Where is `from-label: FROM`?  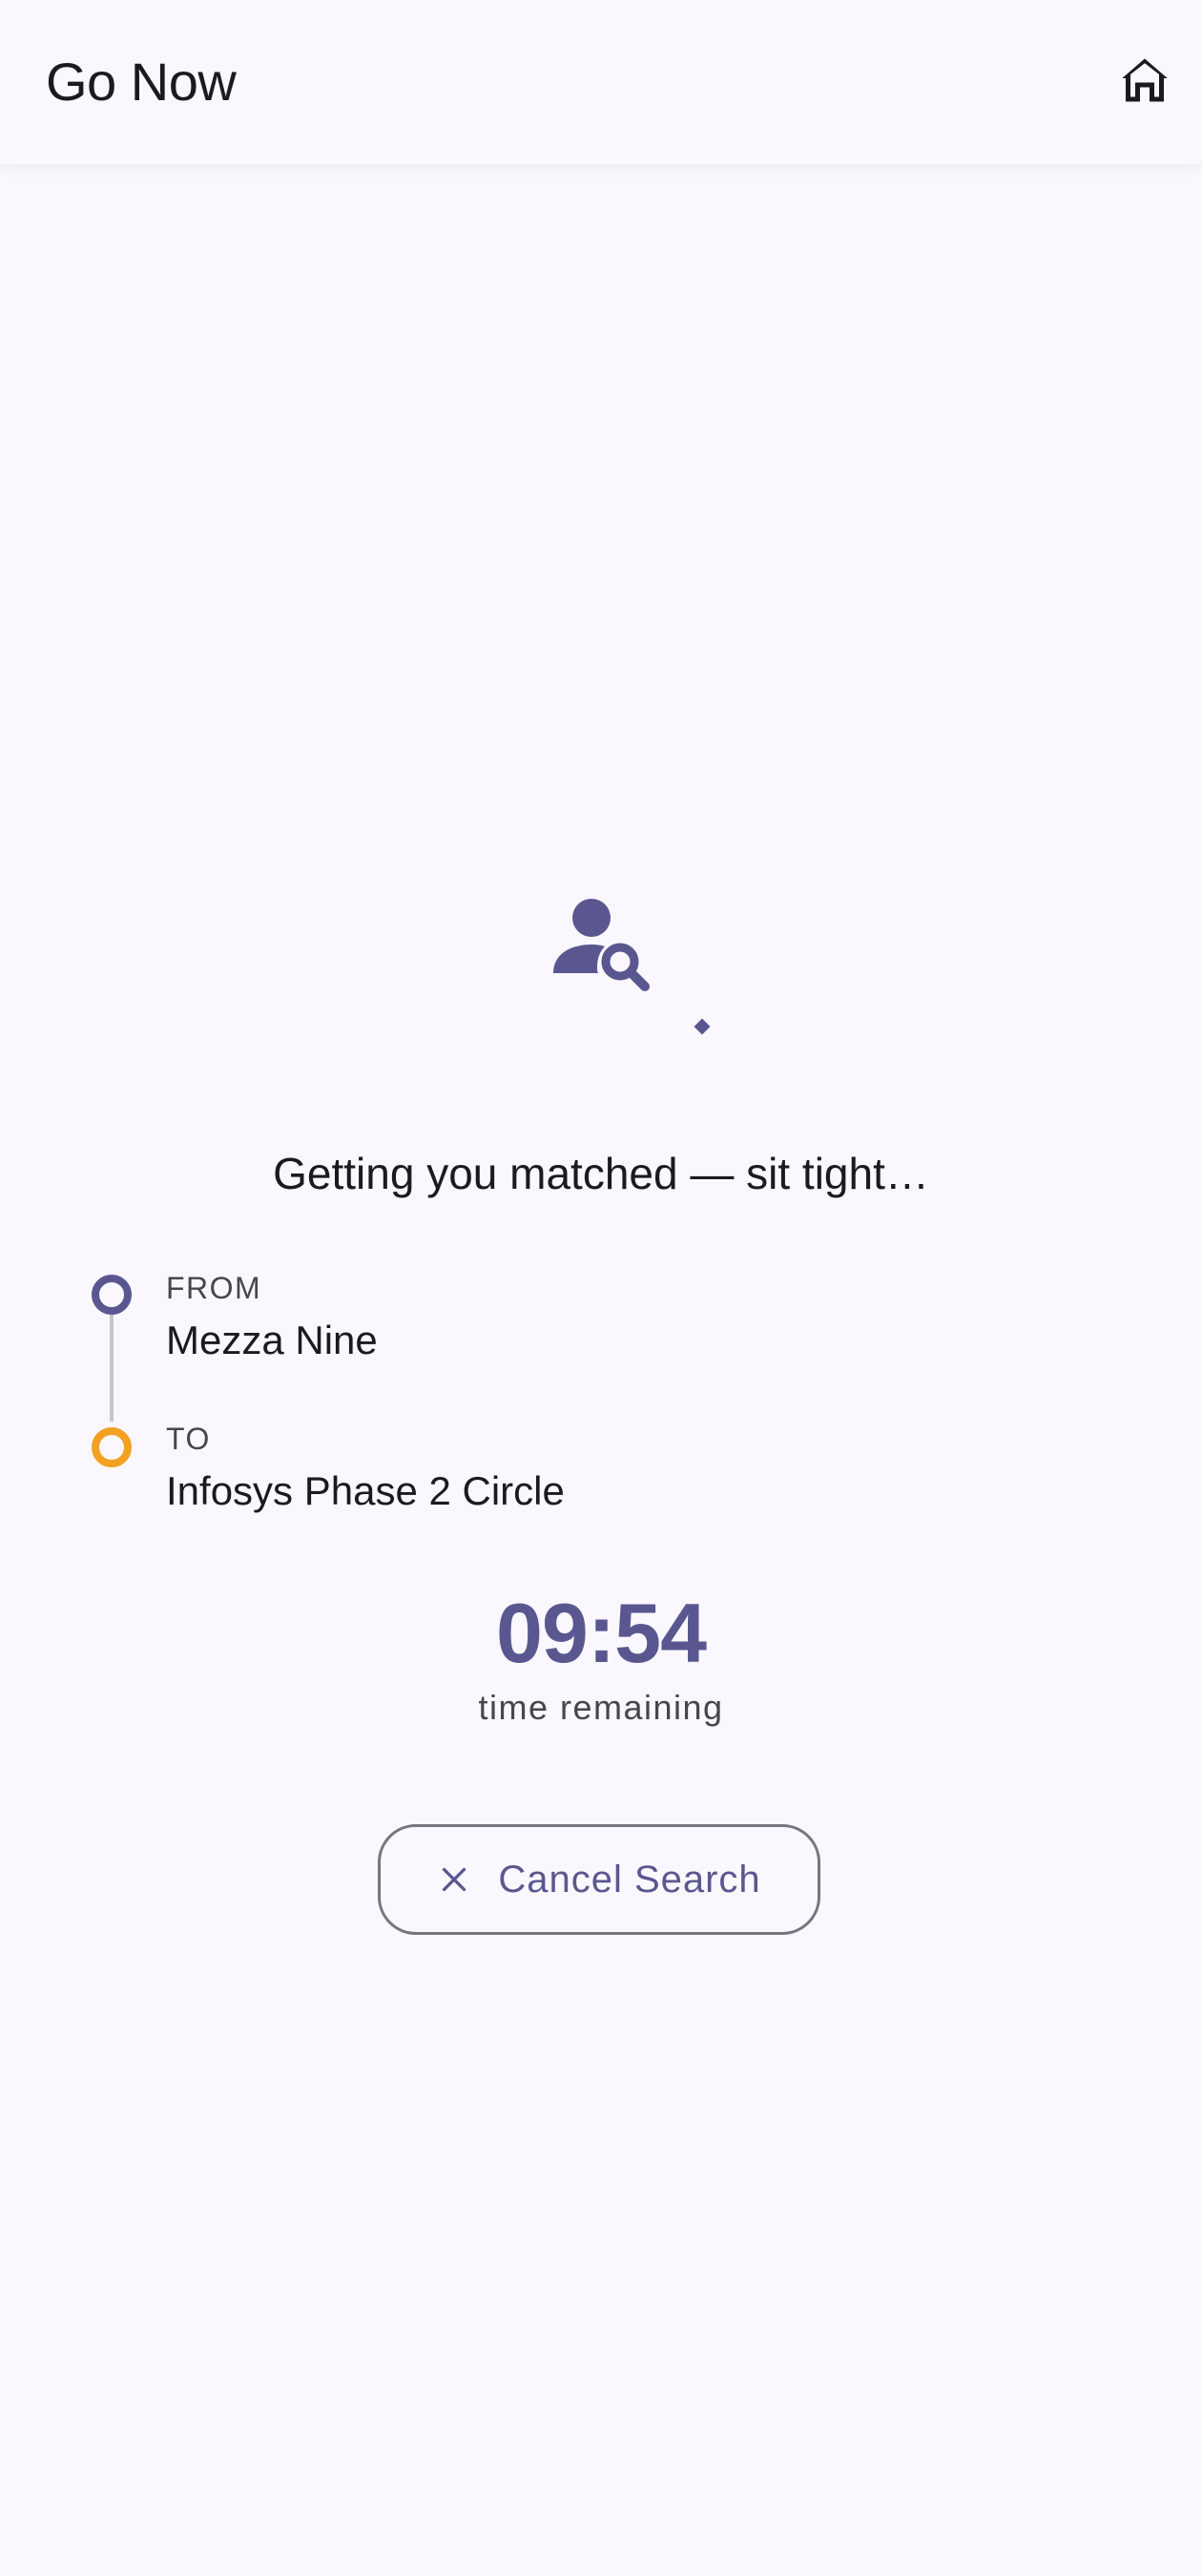 from-label: FROM is located at coordinates (214, 1288).